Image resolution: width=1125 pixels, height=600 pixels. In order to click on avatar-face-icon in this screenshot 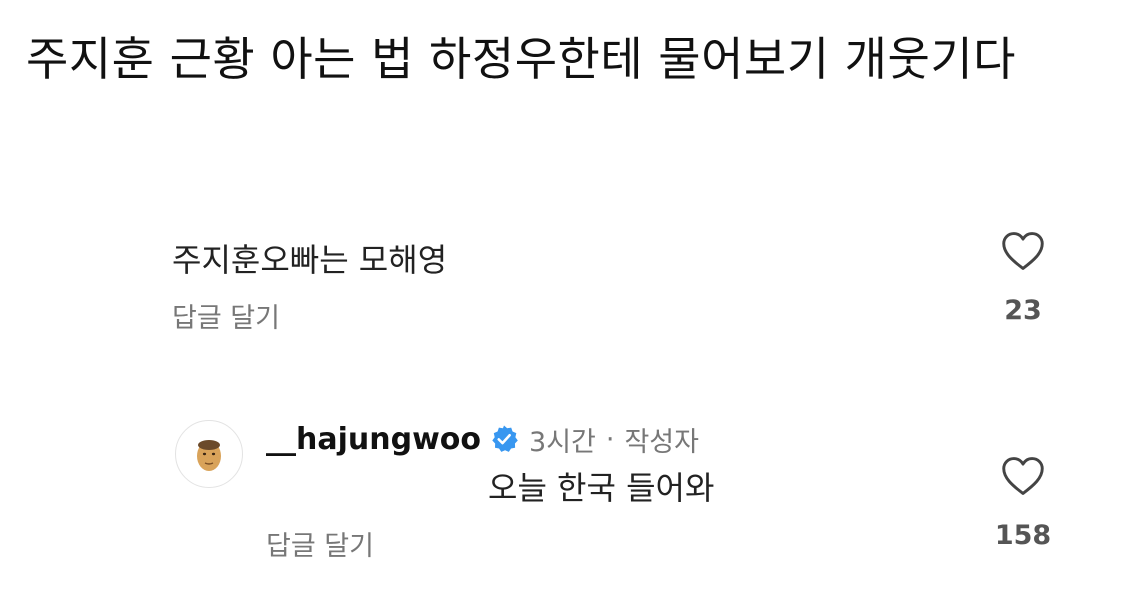, I will do `click(209, 455)`.